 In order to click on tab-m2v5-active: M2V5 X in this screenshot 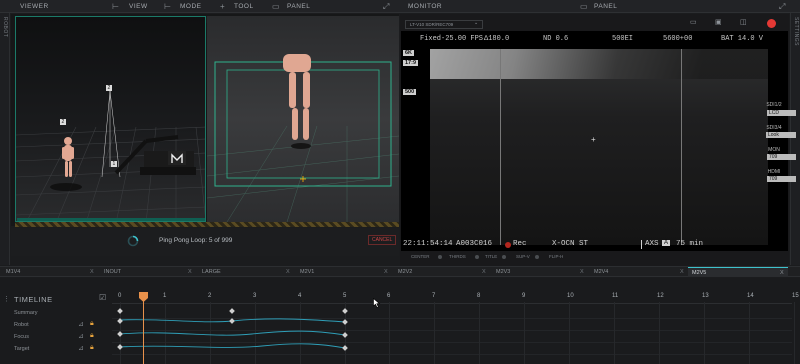, I will do `click(738, 272)`.